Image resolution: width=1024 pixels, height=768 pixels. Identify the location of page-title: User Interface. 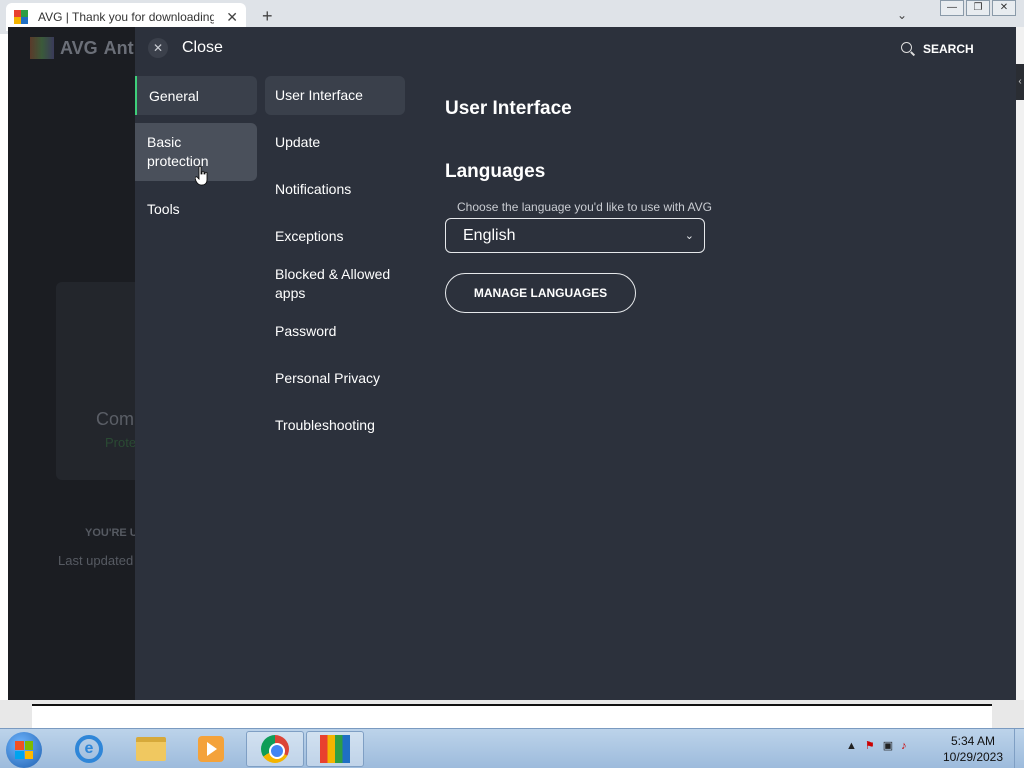
(508, 108).